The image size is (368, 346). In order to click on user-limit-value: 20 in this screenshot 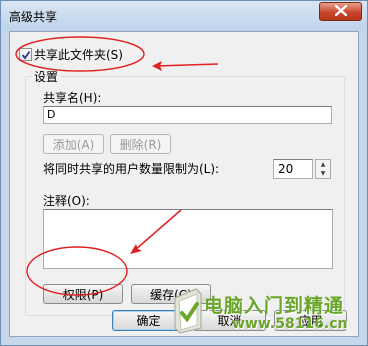, I will do `click(286, 169)`.